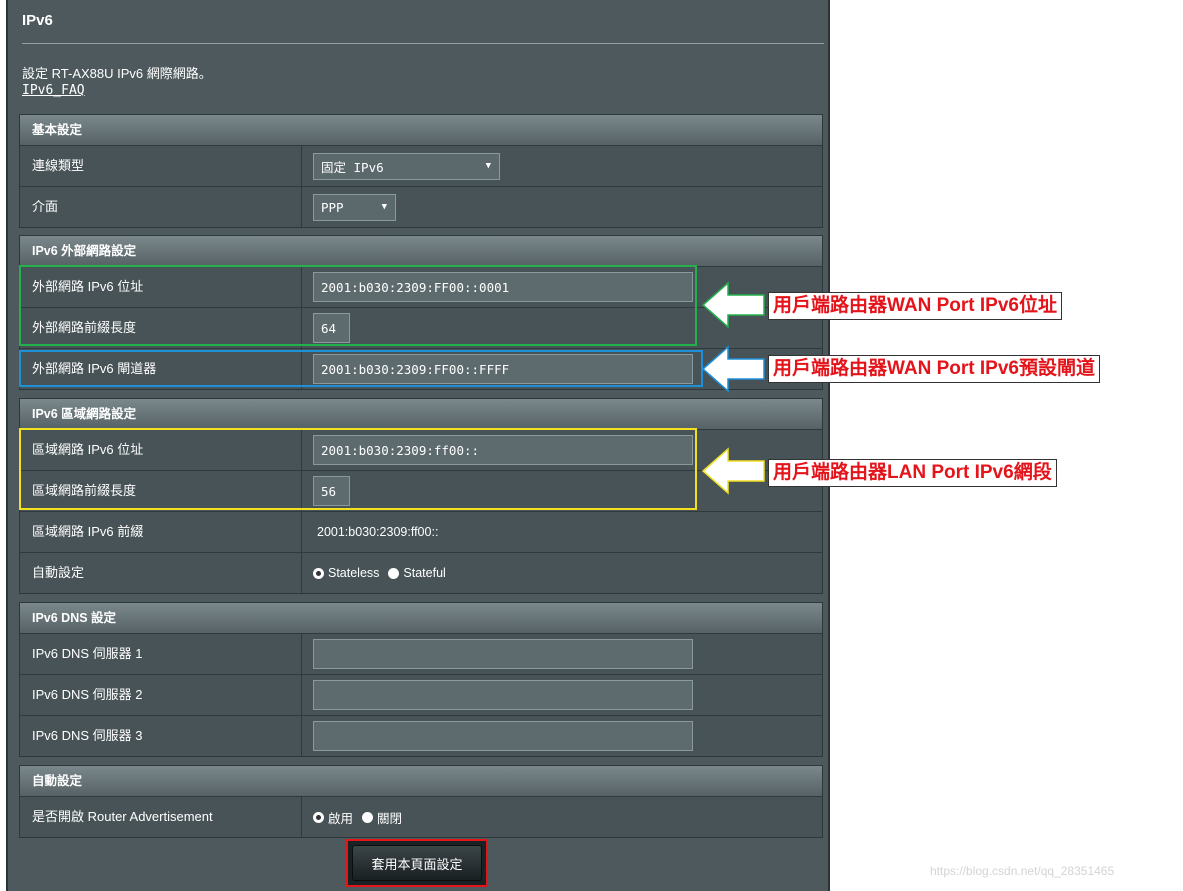 The width and height of the screenshot is (1183, 891). Describe the element at coordinates (58, 165) in the screenshot. I see `connection-type-label: 連線類型` at that location.